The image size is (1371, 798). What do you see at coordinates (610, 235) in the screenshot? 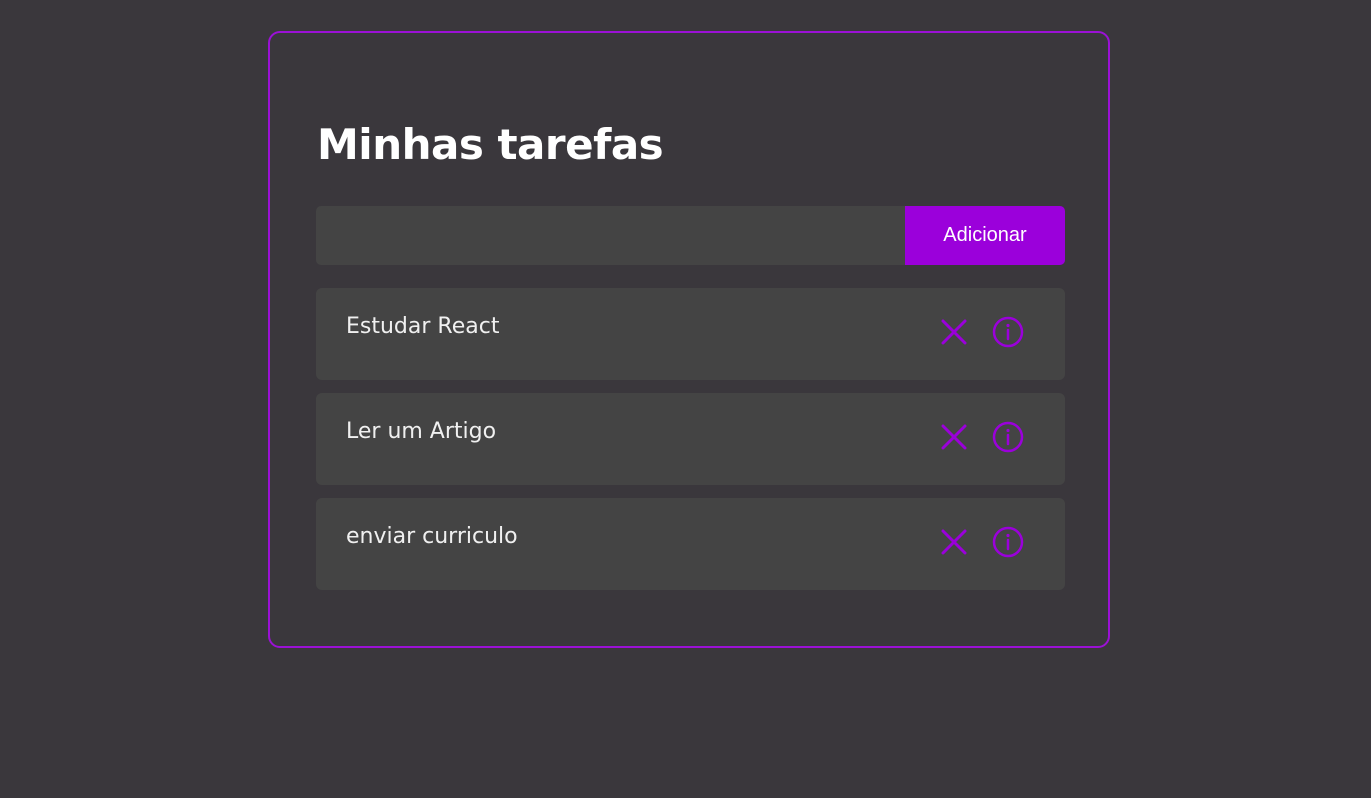
I see `task-input` at bounding box center [610, 235].